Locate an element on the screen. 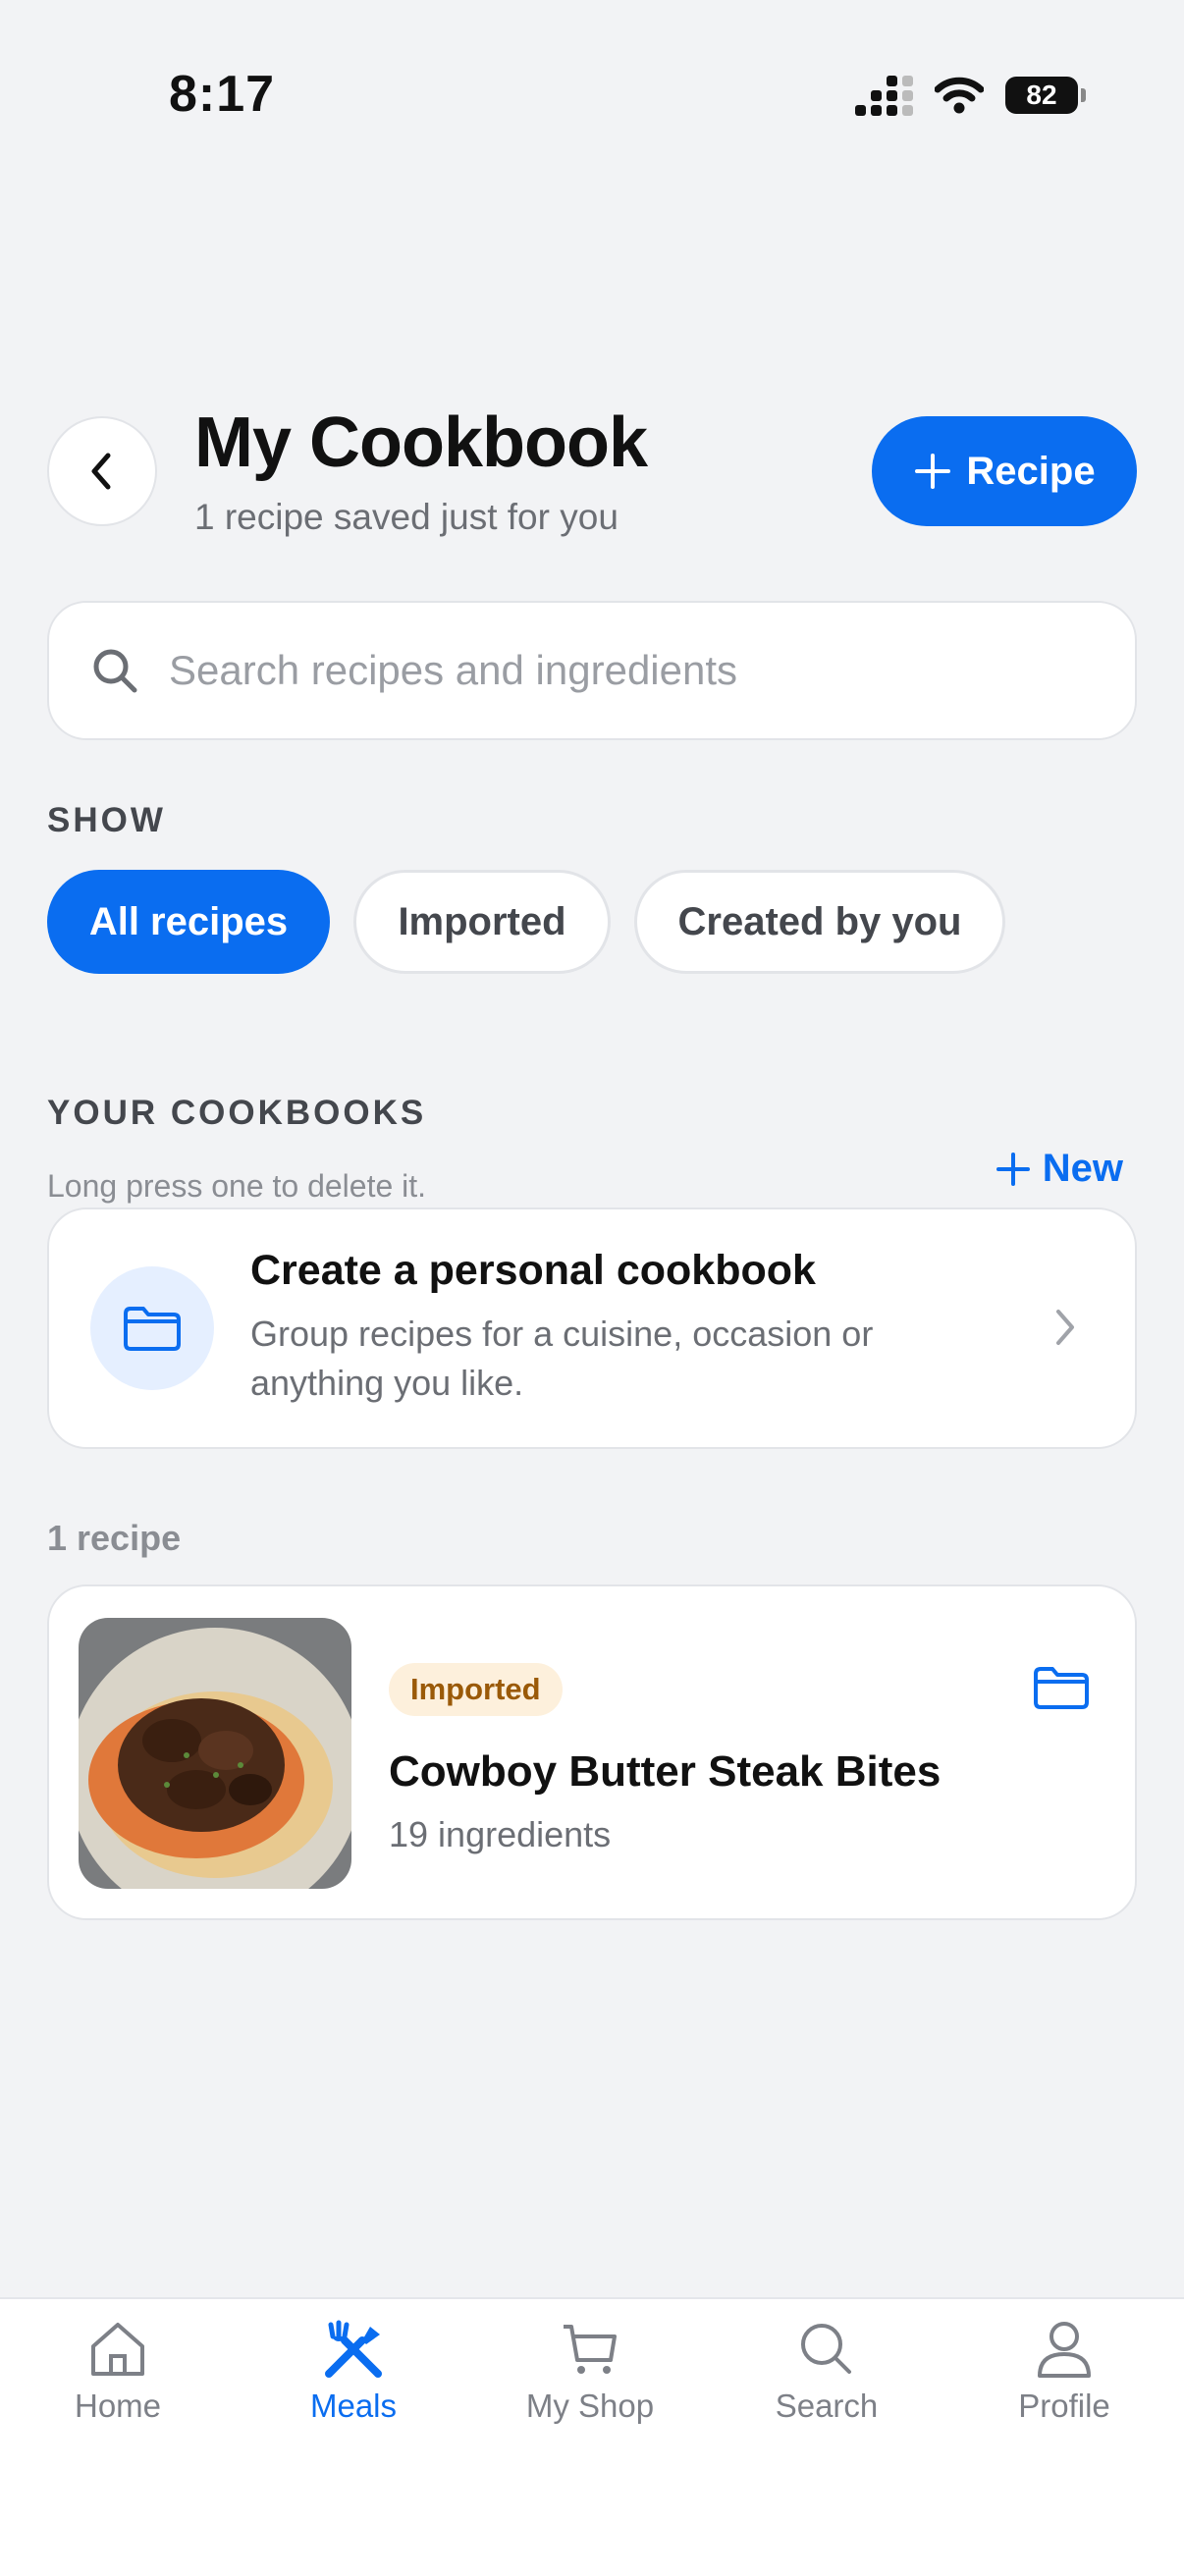 Image resolution: width=1184 pixels, height=2576 pixels. chevron-right-icon is located at coordinates (1065, 1327).